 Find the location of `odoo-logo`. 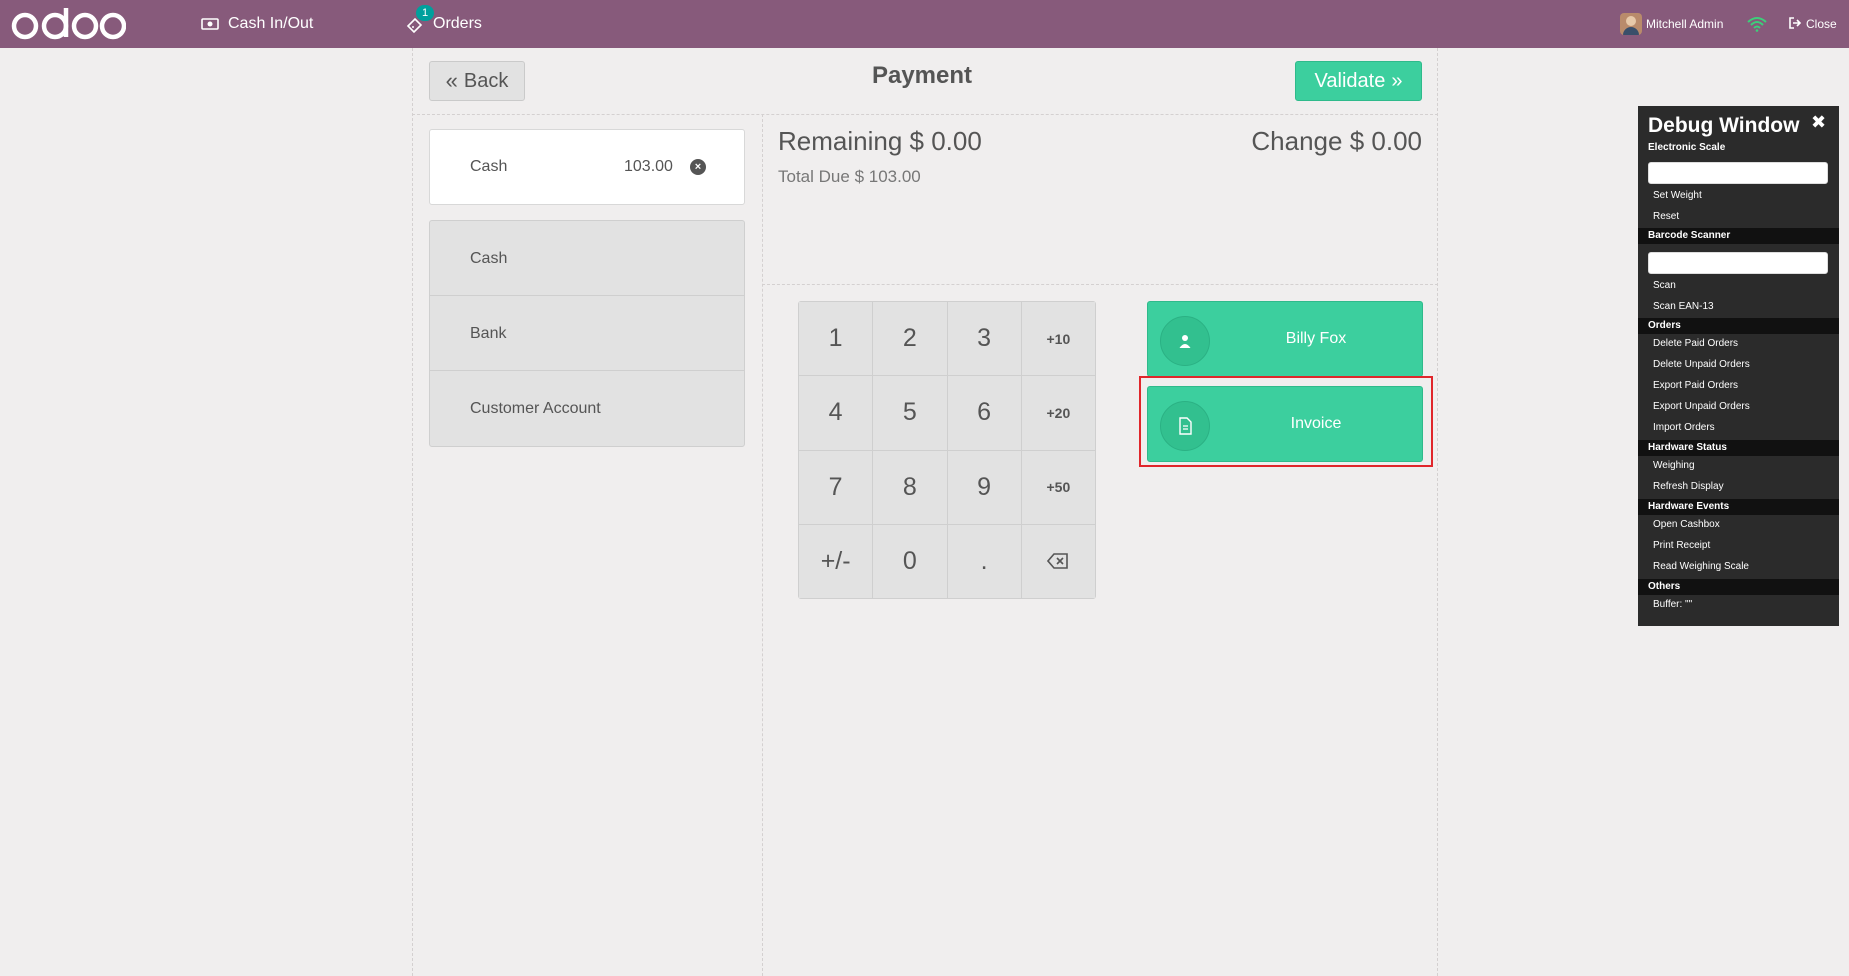

odoo-logo is located at coordinates (68, 24).